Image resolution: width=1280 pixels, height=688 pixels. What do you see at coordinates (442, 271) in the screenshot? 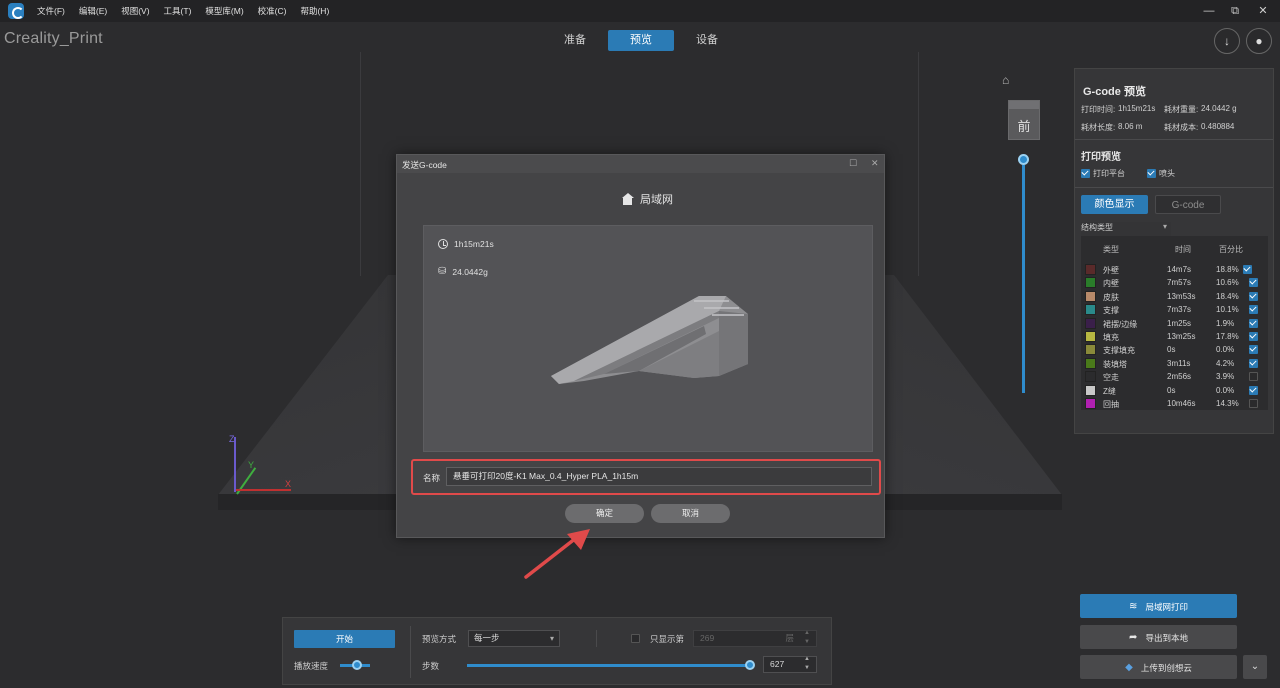
I see `weight-icon: ⛁` at bounding box center [442, 271].